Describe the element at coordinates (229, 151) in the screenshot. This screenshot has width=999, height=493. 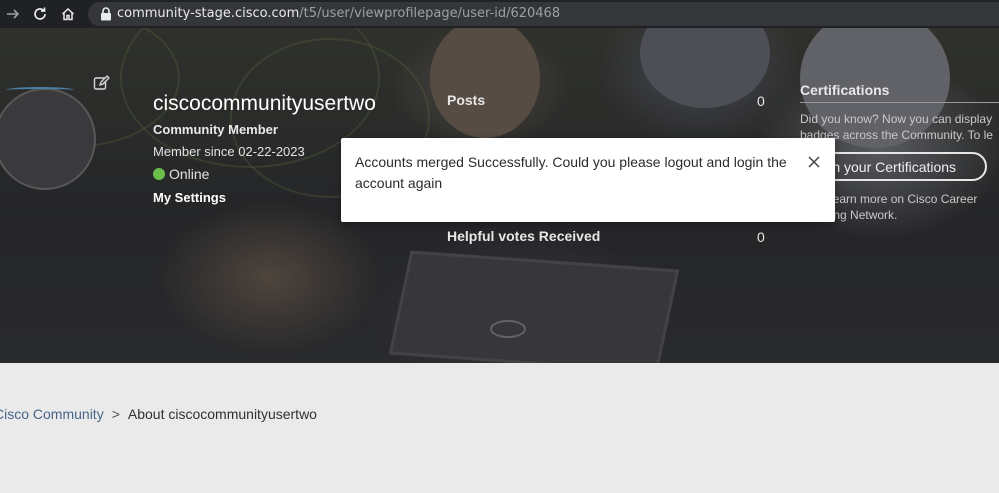
I see `member-since: Member since 02-22-2023` at that location.